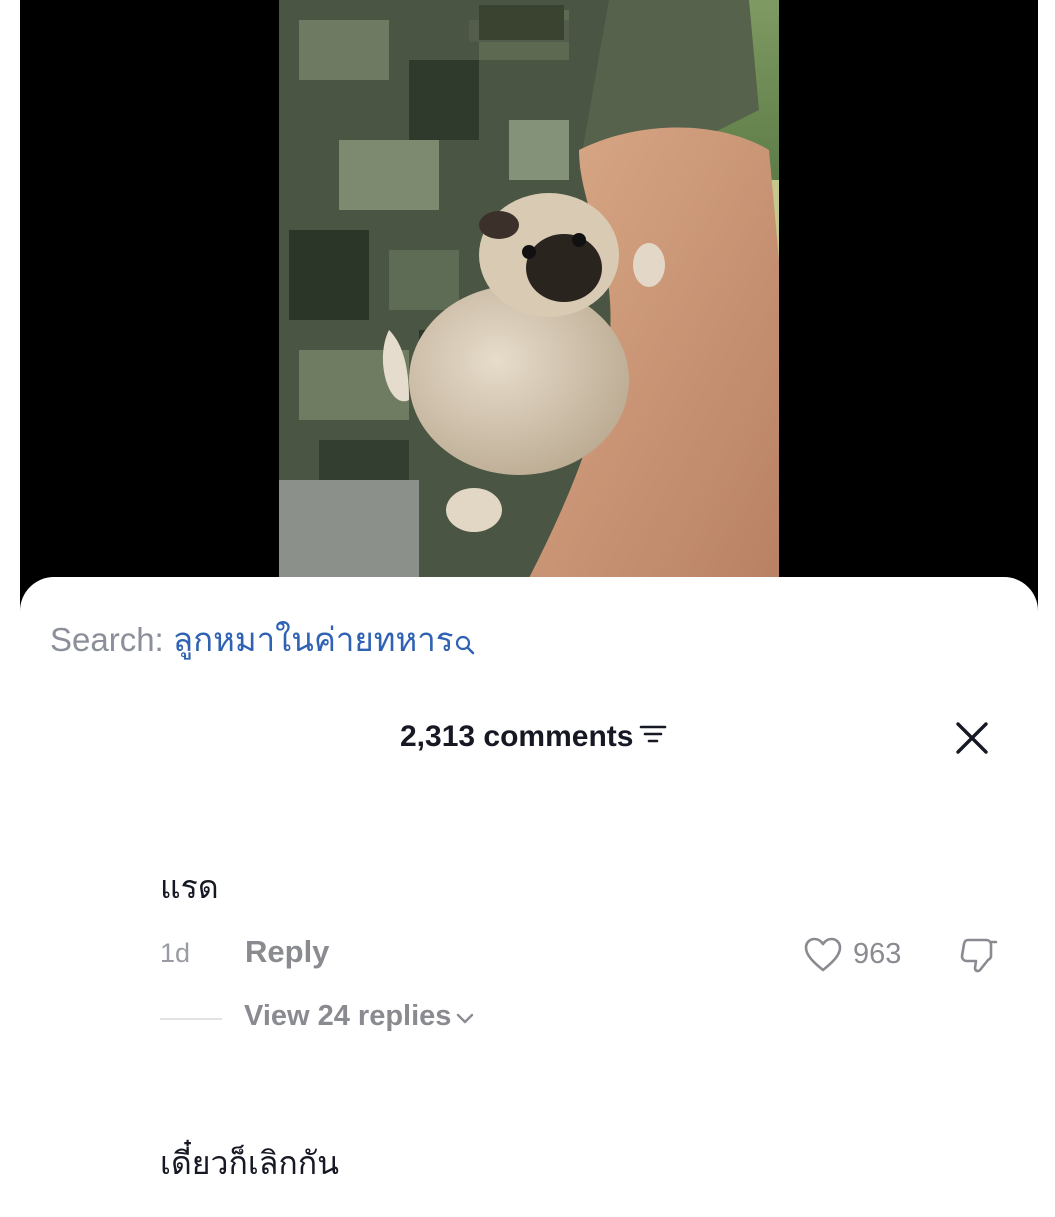 The image size is (1055, 1217). What do you see at coordinates (313, 639) in the screenshot?
I see `search-query-link: ลูกหมาในค่ายทหาร` at bounding box center [313, 639].